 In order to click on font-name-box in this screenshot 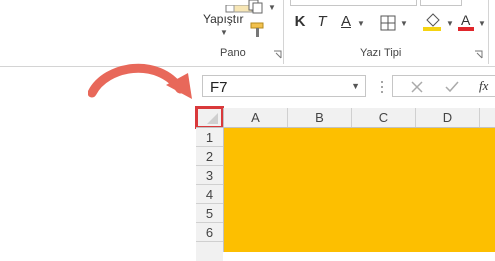, I will do `click(353, 3)`.